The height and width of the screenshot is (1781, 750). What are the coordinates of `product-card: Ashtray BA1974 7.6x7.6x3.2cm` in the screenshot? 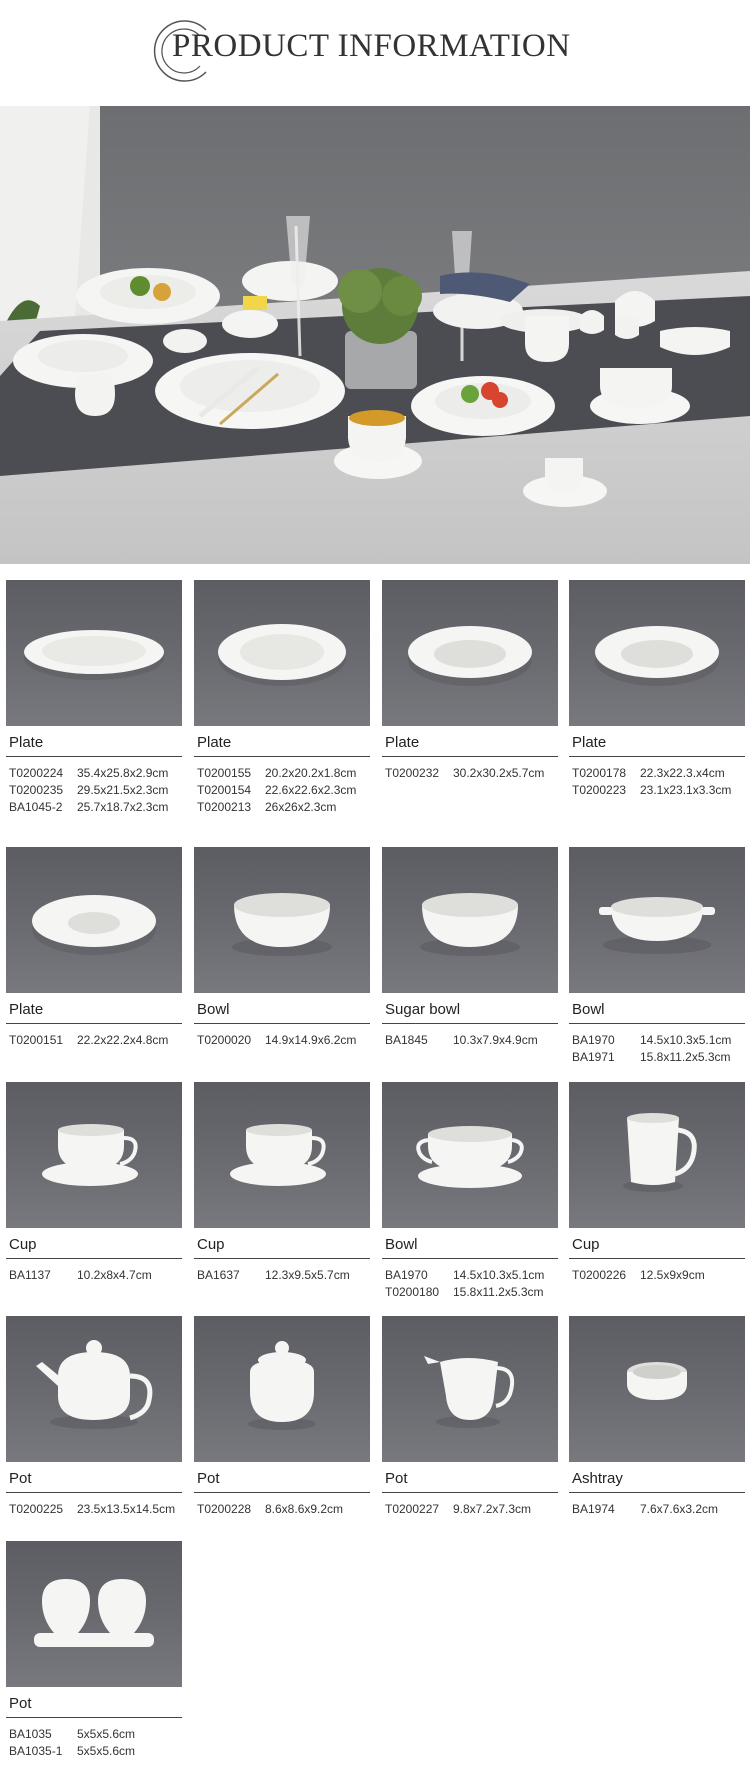 It's located at (657, 1417).